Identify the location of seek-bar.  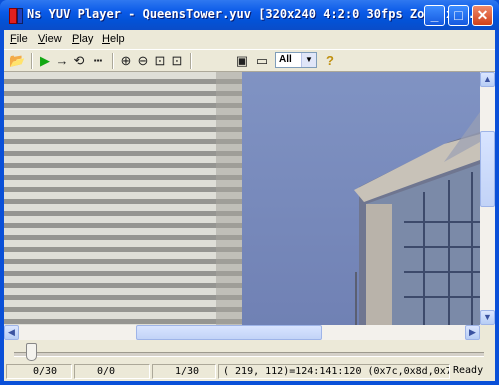
(249, 351).